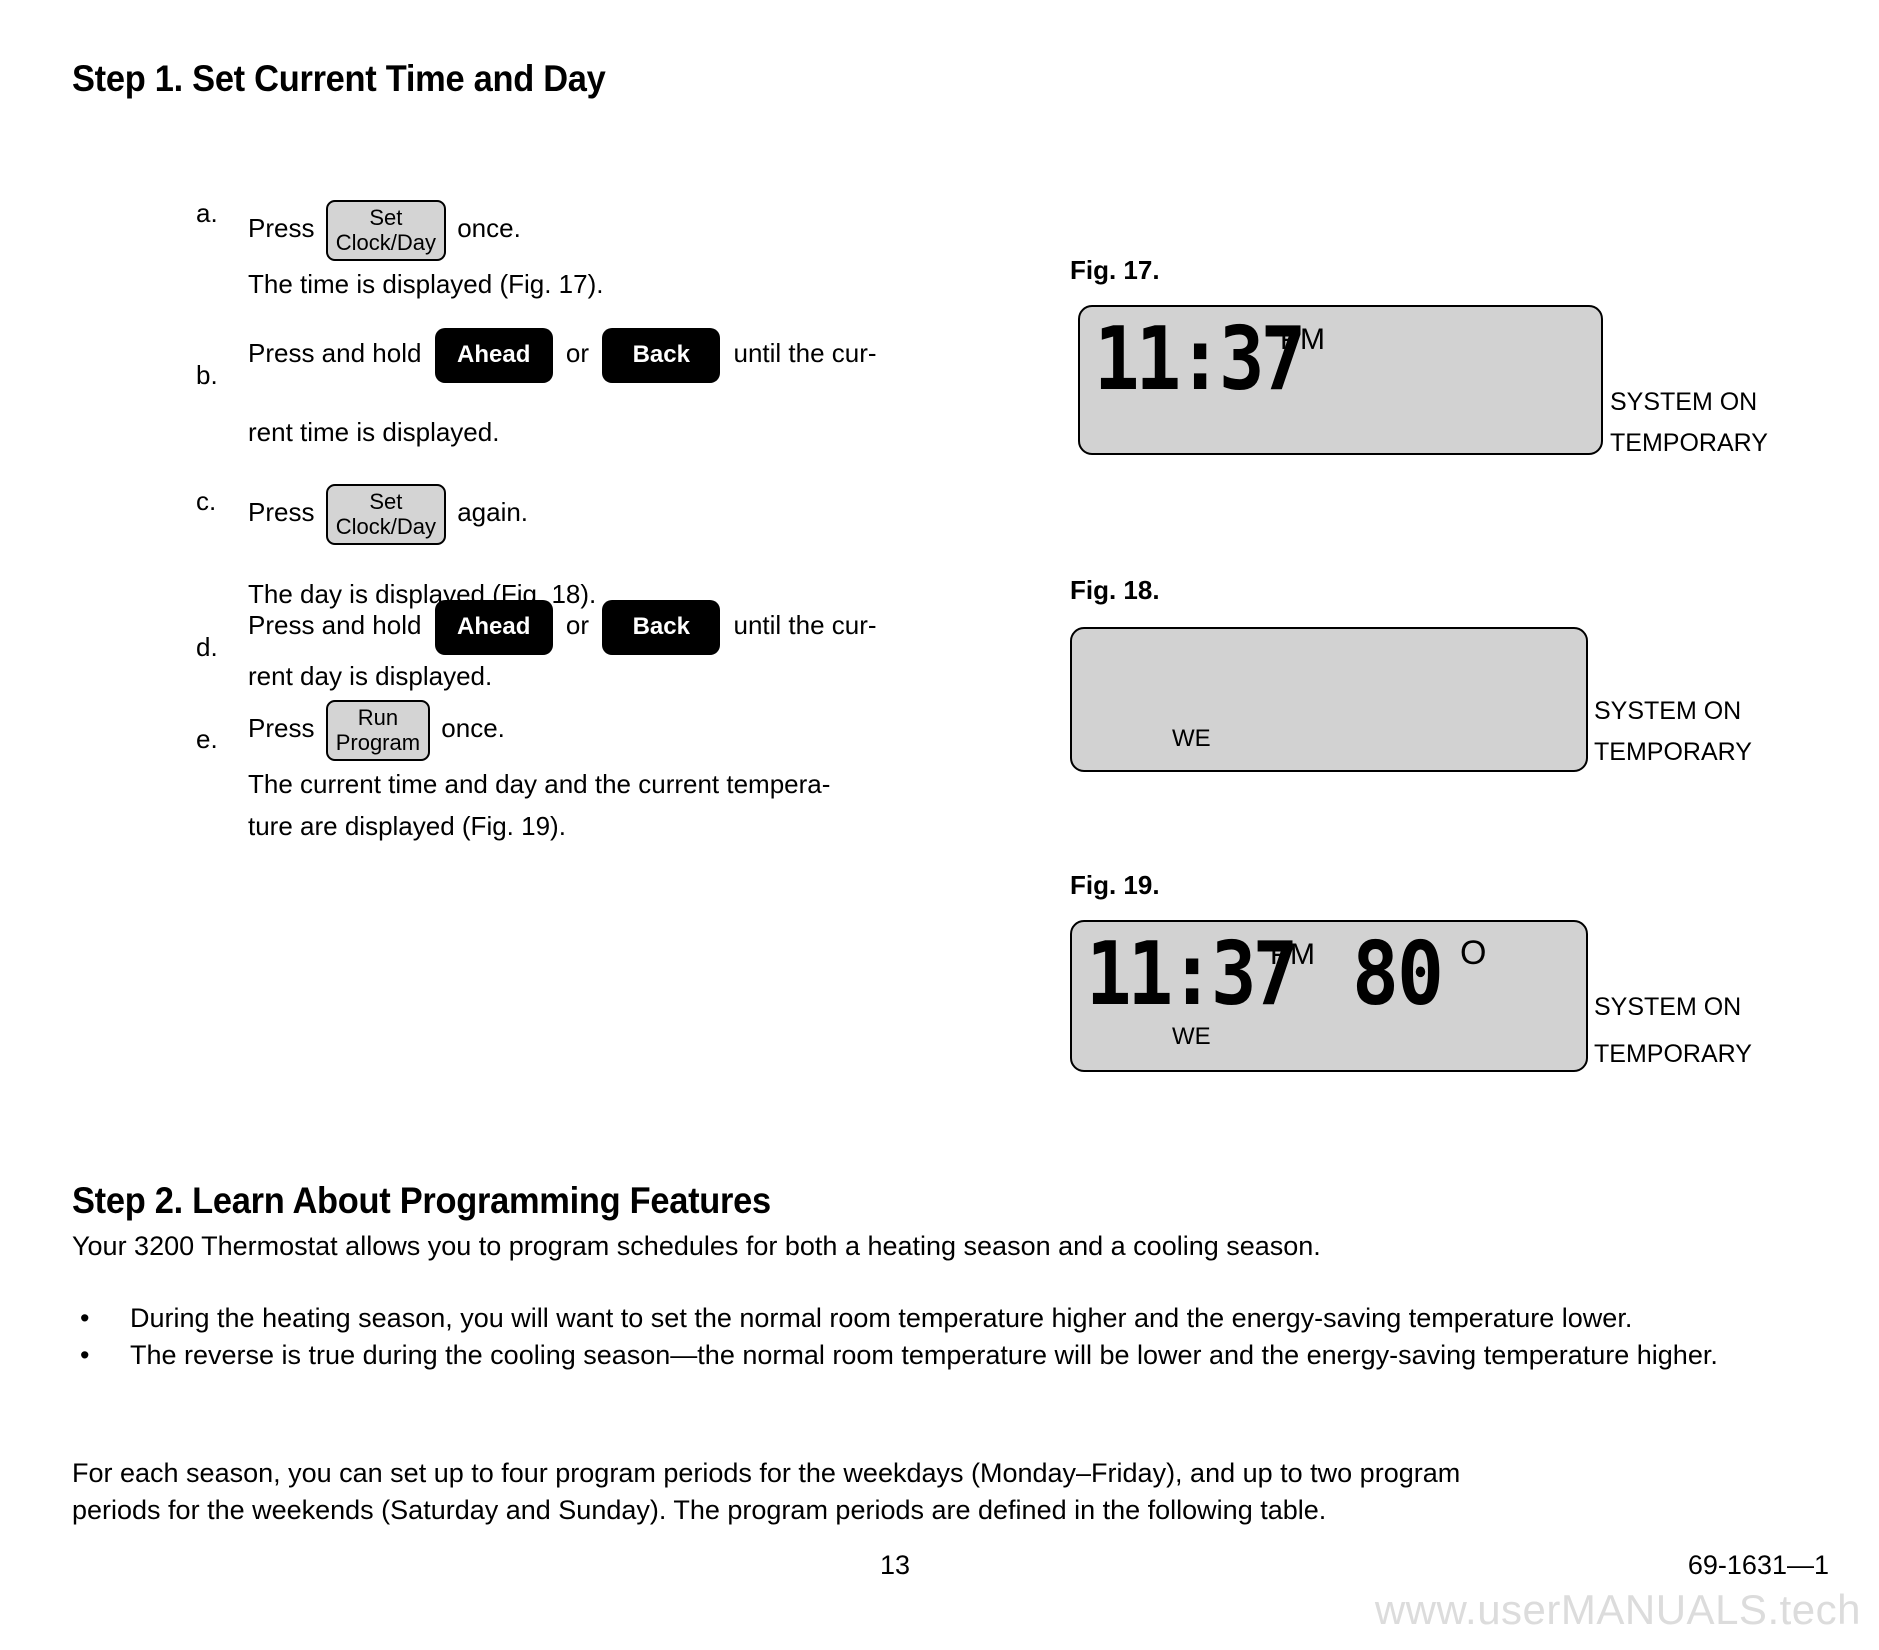 This screenshot has height=1650, width=1879. Describe the element at coordinates (1673, 1054) in the screenshot. I see `figure-19-status-temporary: TEMPORARY` at that location.